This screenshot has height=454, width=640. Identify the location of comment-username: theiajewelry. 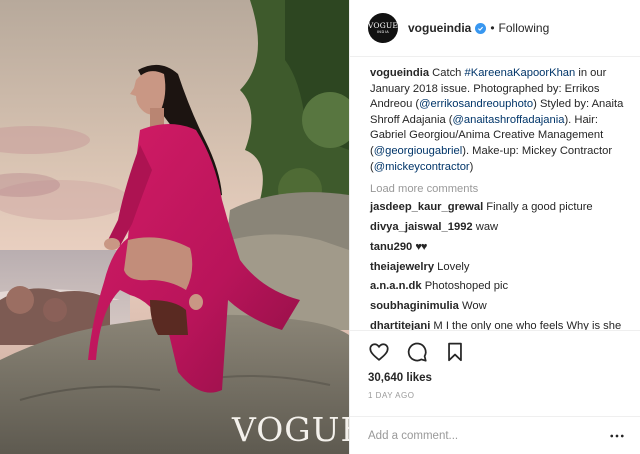
(402, 267).